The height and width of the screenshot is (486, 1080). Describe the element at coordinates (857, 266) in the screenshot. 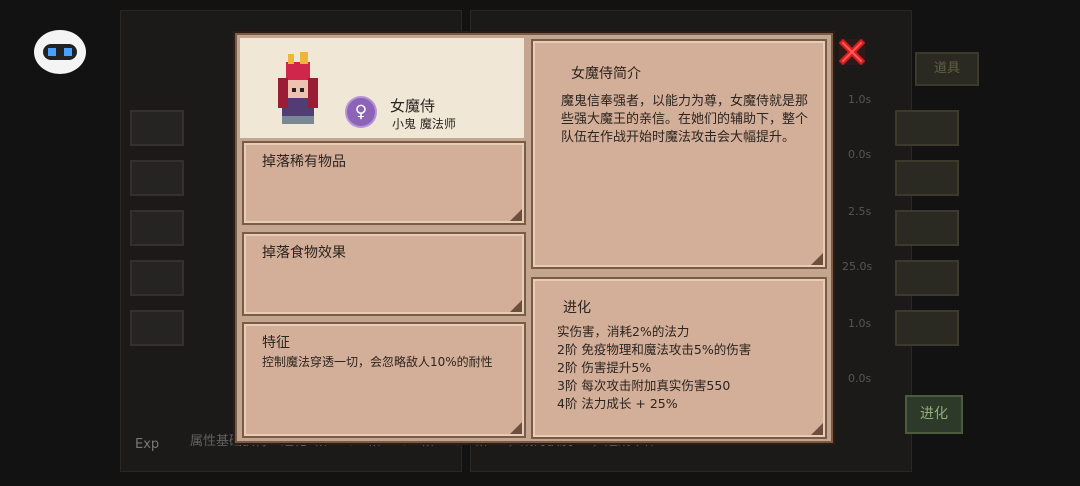

I see `time-label: 25.0s` at that location.